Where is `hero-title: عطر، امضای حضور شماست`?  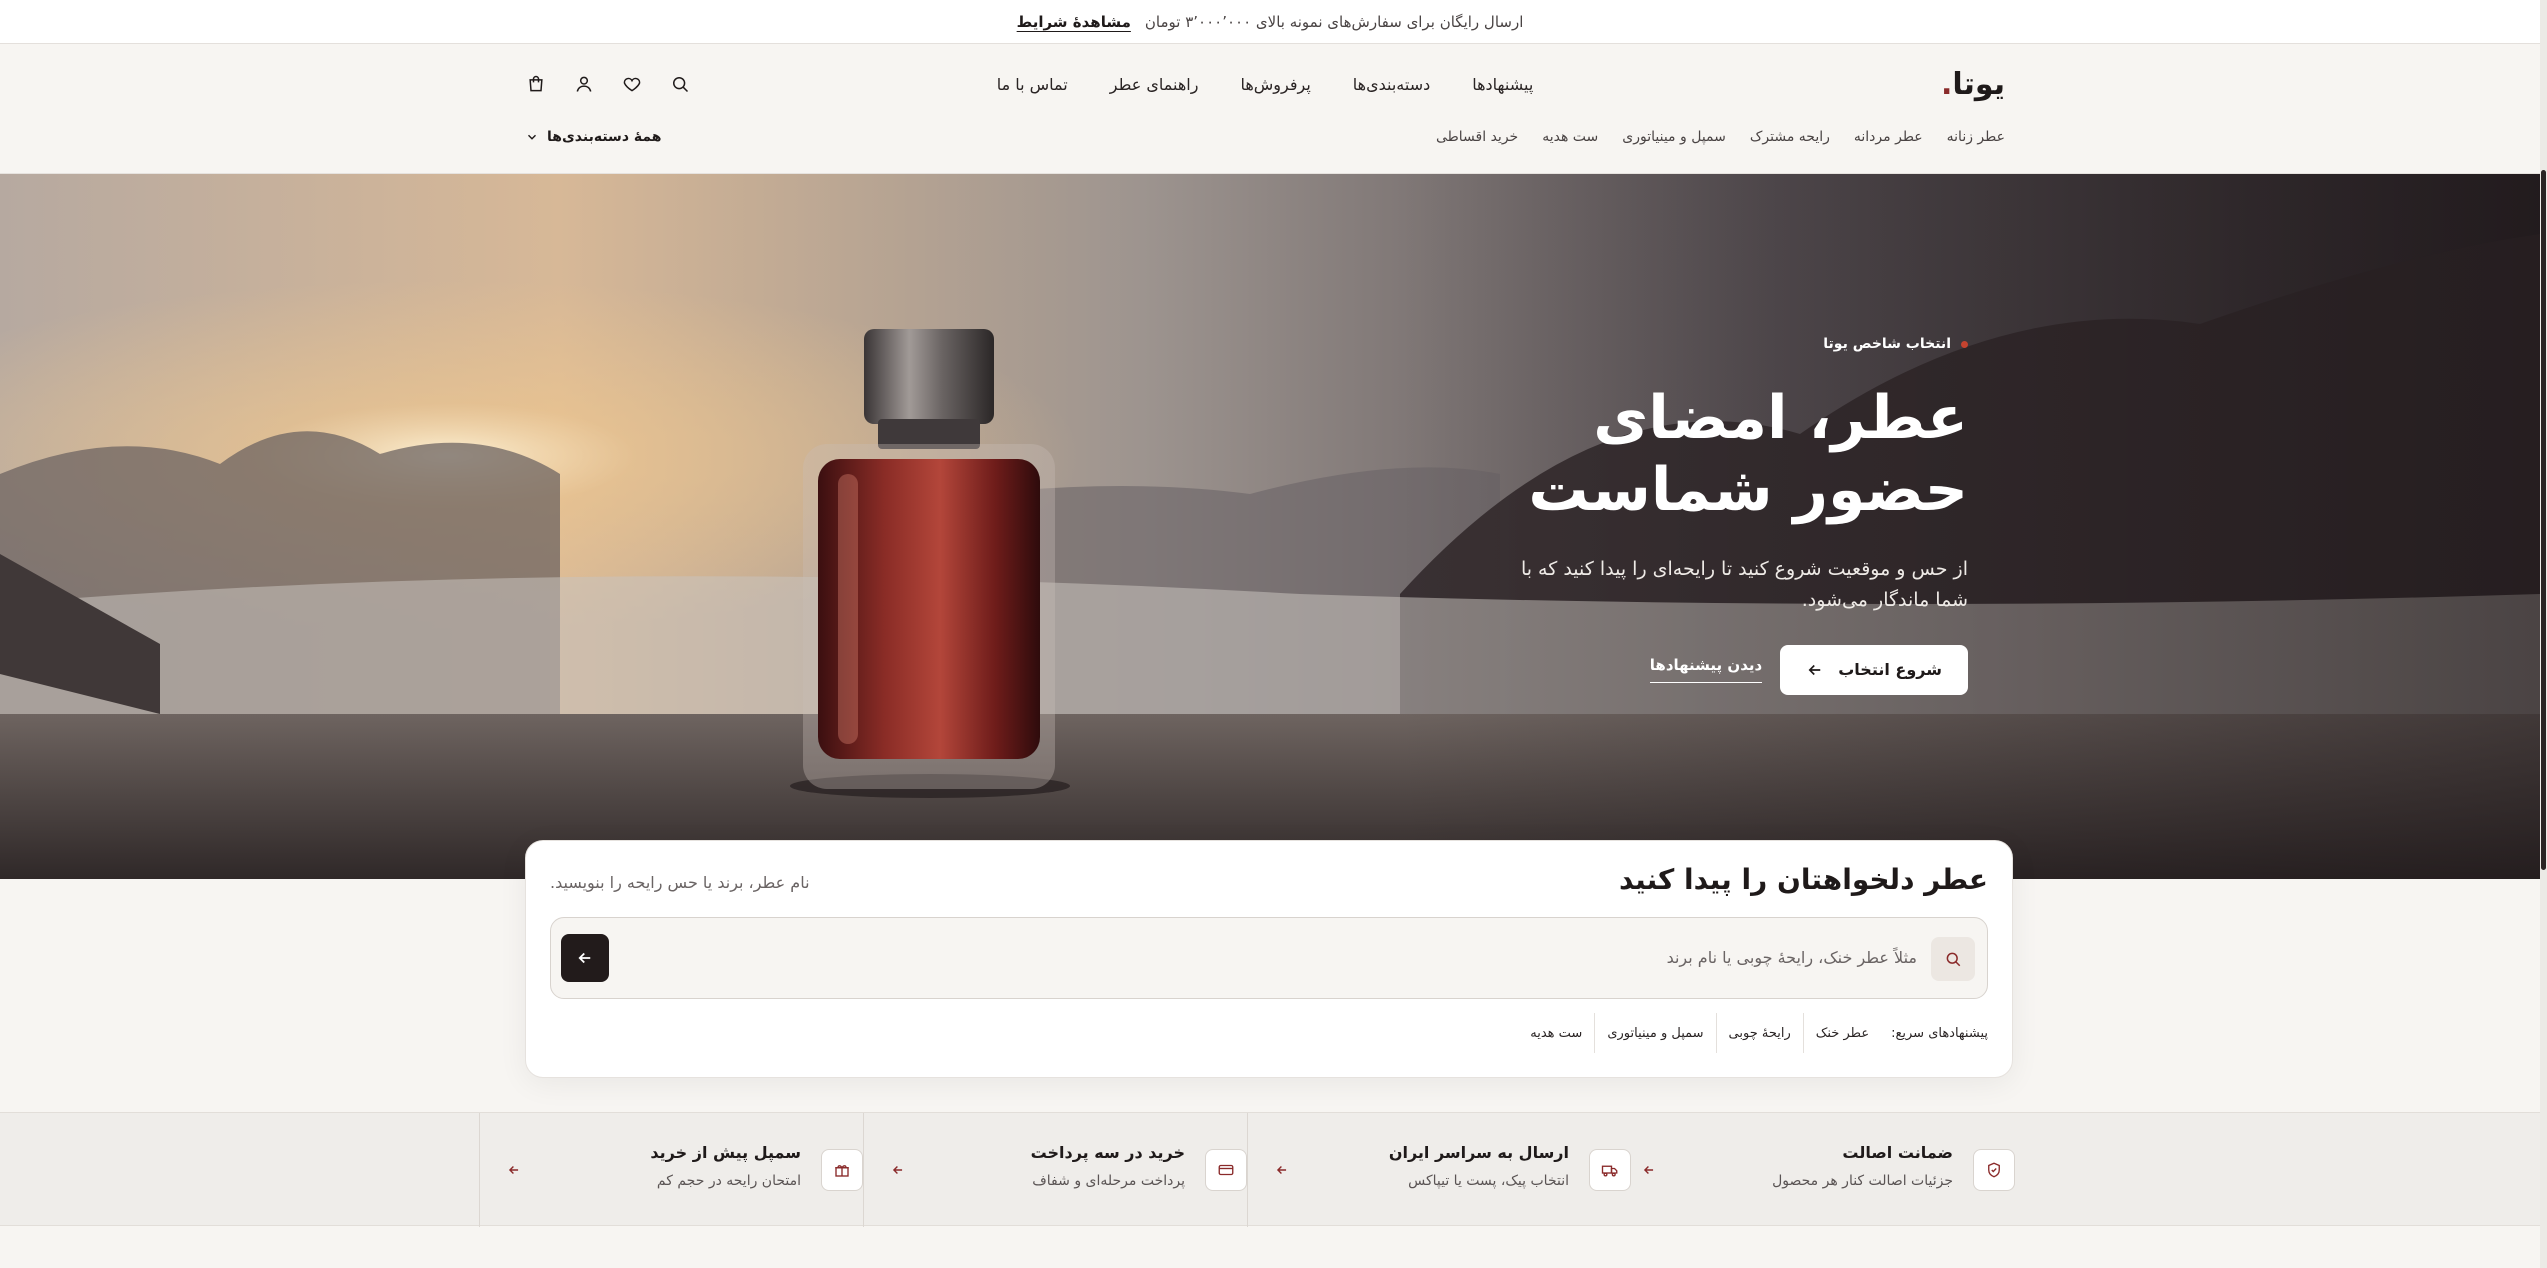 hero-title: عطر، امضای حضور شماست is located at coordinates (1738, 454).